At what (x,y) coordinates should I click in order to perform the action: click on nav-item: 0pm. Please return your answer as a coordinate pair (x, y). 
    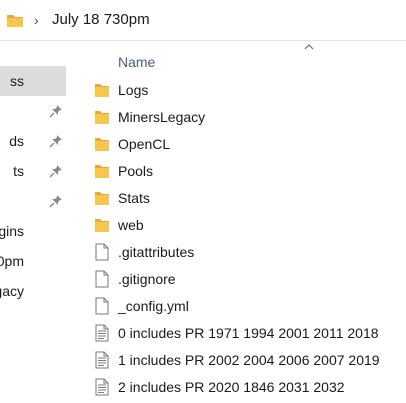
    Looking at the image, I should click on (33, 261).